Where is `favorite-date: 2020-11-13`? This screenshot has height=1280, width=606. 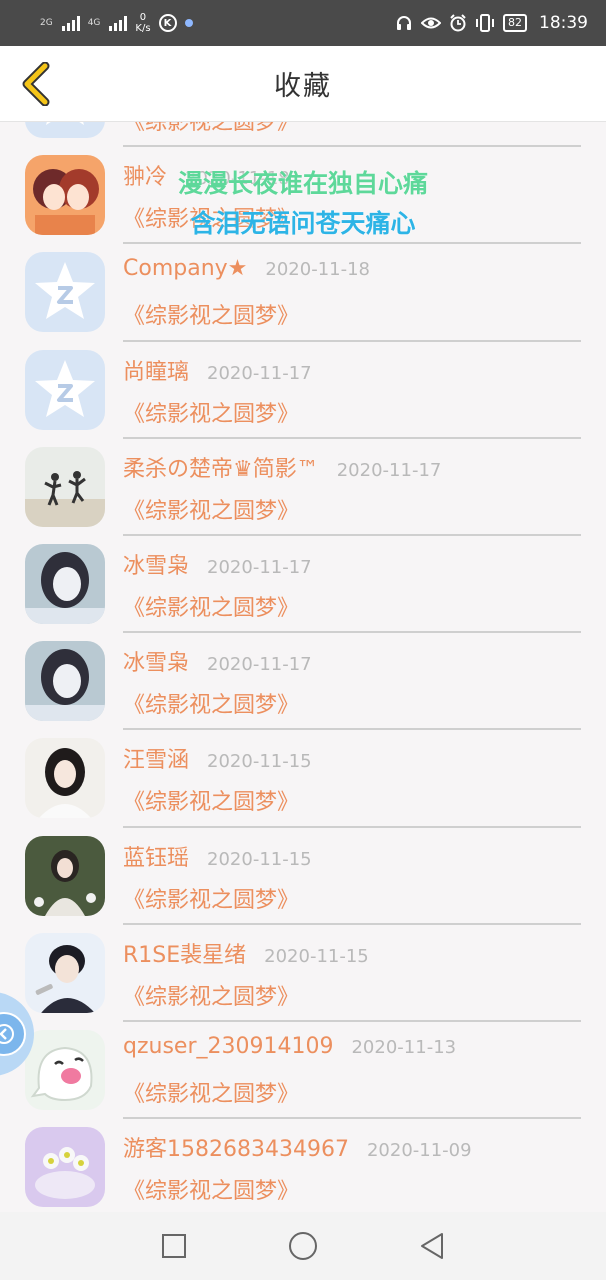
favorite-date: 2020-11-13 is located at coordinates (404, 1047).